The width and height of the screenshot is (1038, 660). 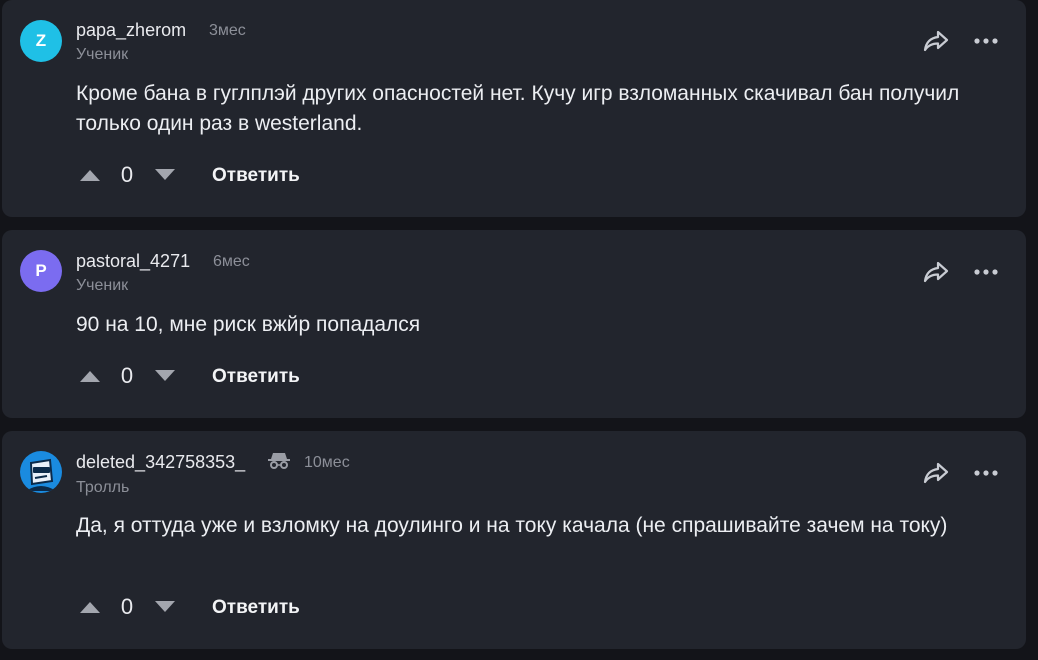 I want to click on mascot-avatar-icon, so click(x=41, y=474).